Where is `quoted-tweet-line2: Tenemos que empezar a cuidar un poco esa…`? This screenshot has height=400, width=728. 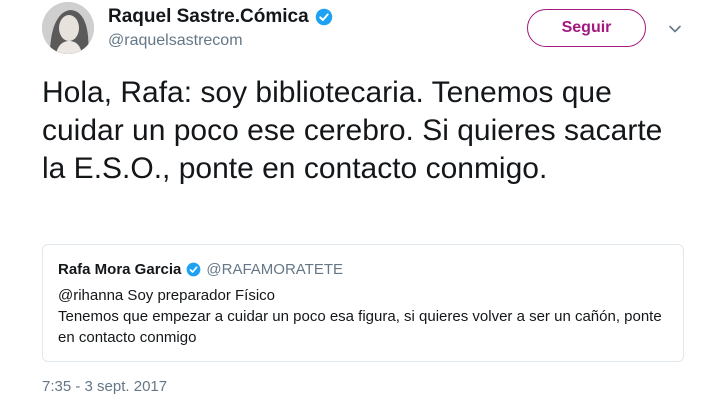
quoted-tweet-line2: Tenemos que empezar a cuidar un poco esa… is located at coordinates (360, 327).